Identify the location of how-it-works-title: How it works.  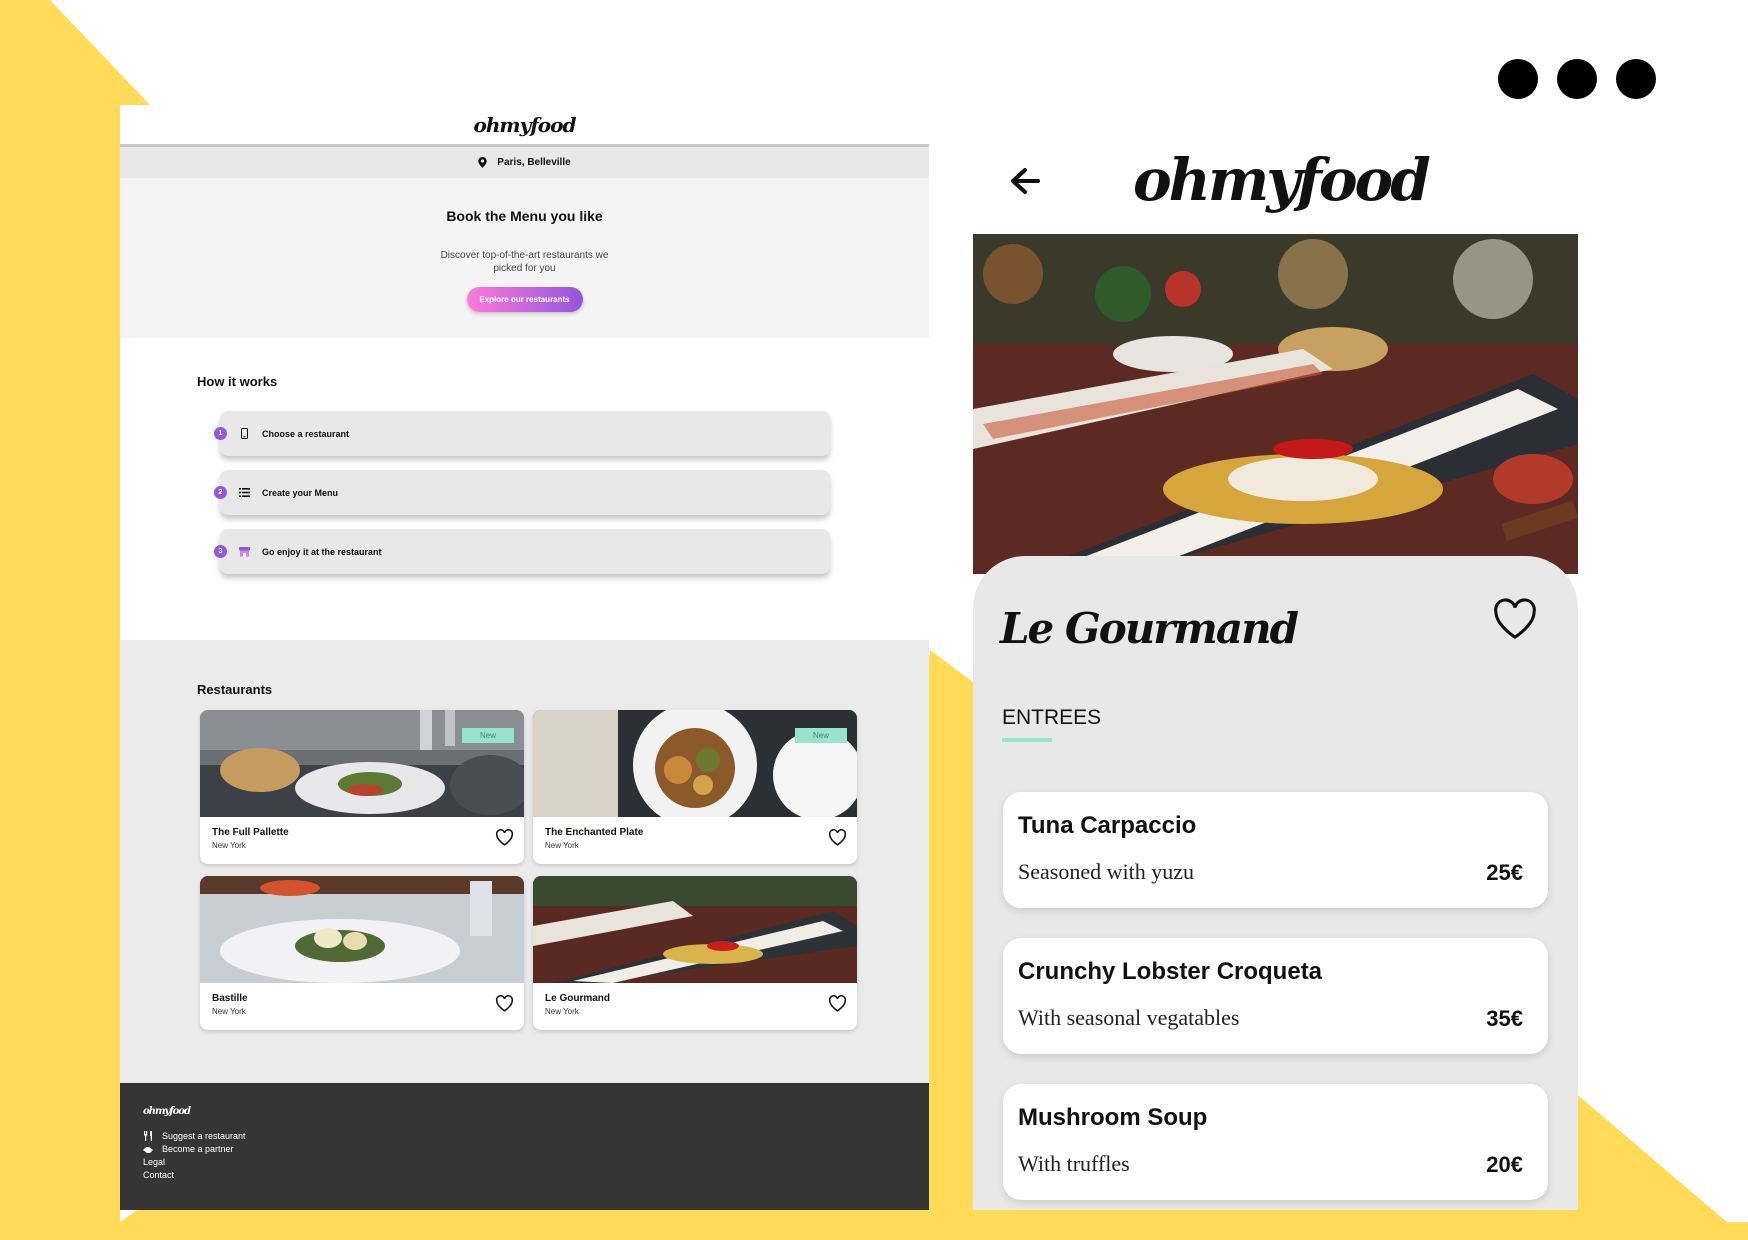
(237, 381).